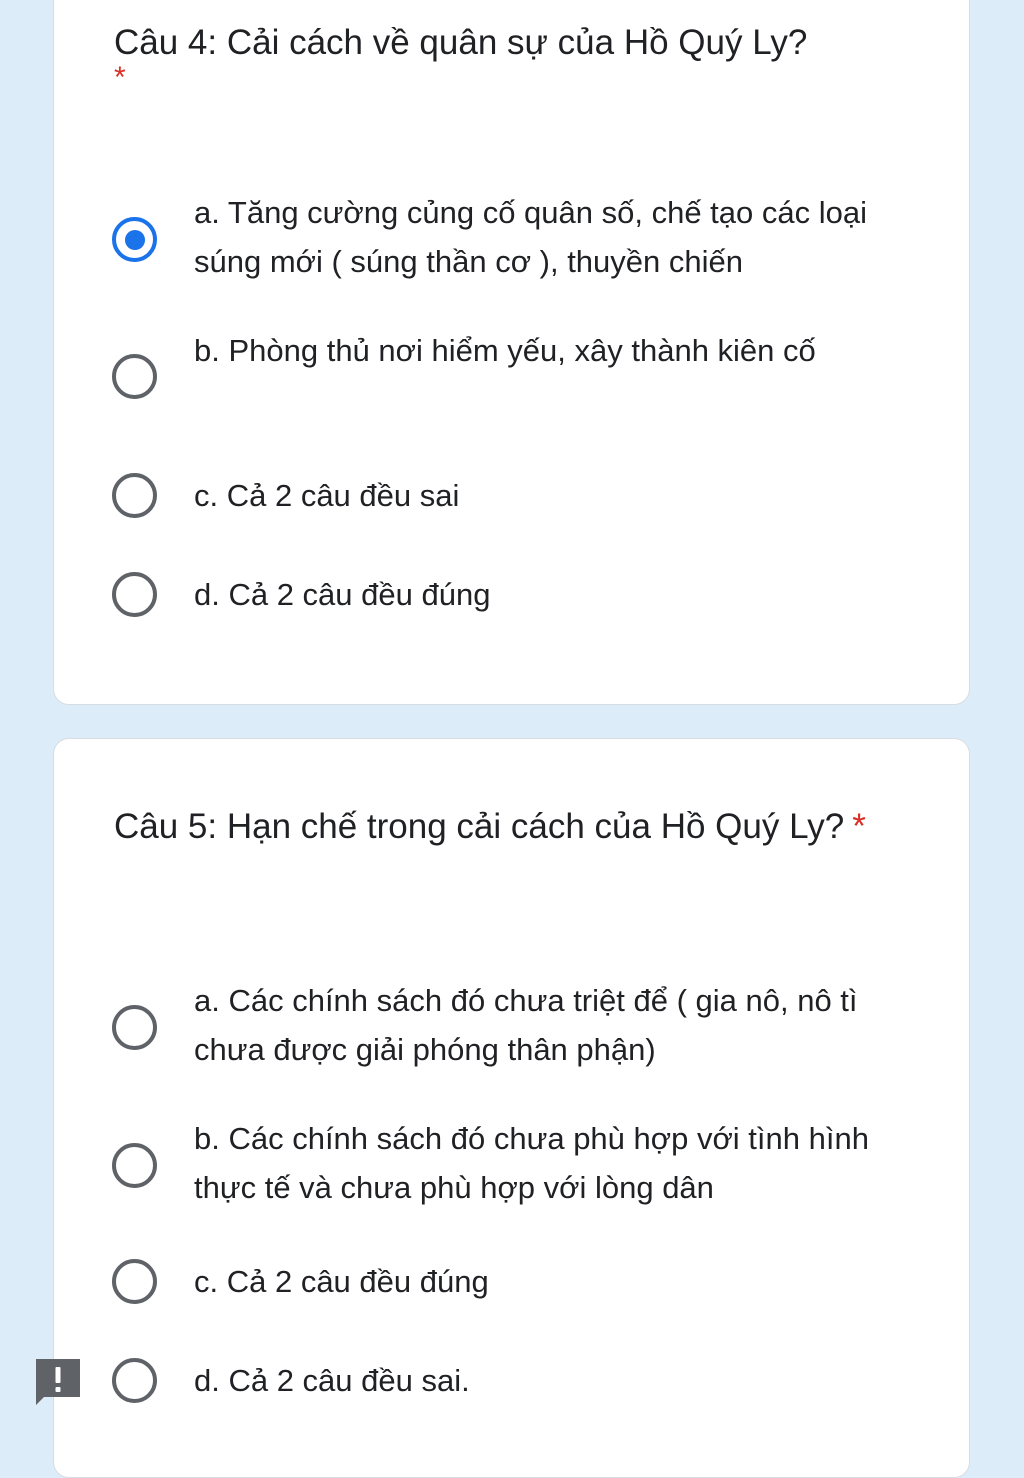 This screenshot has height=1478, width=1024. Describe the element at coordinates (332, 1380) in the screenshot. I see `option-label: d. Cả 2 câu đều sai.` at that location.